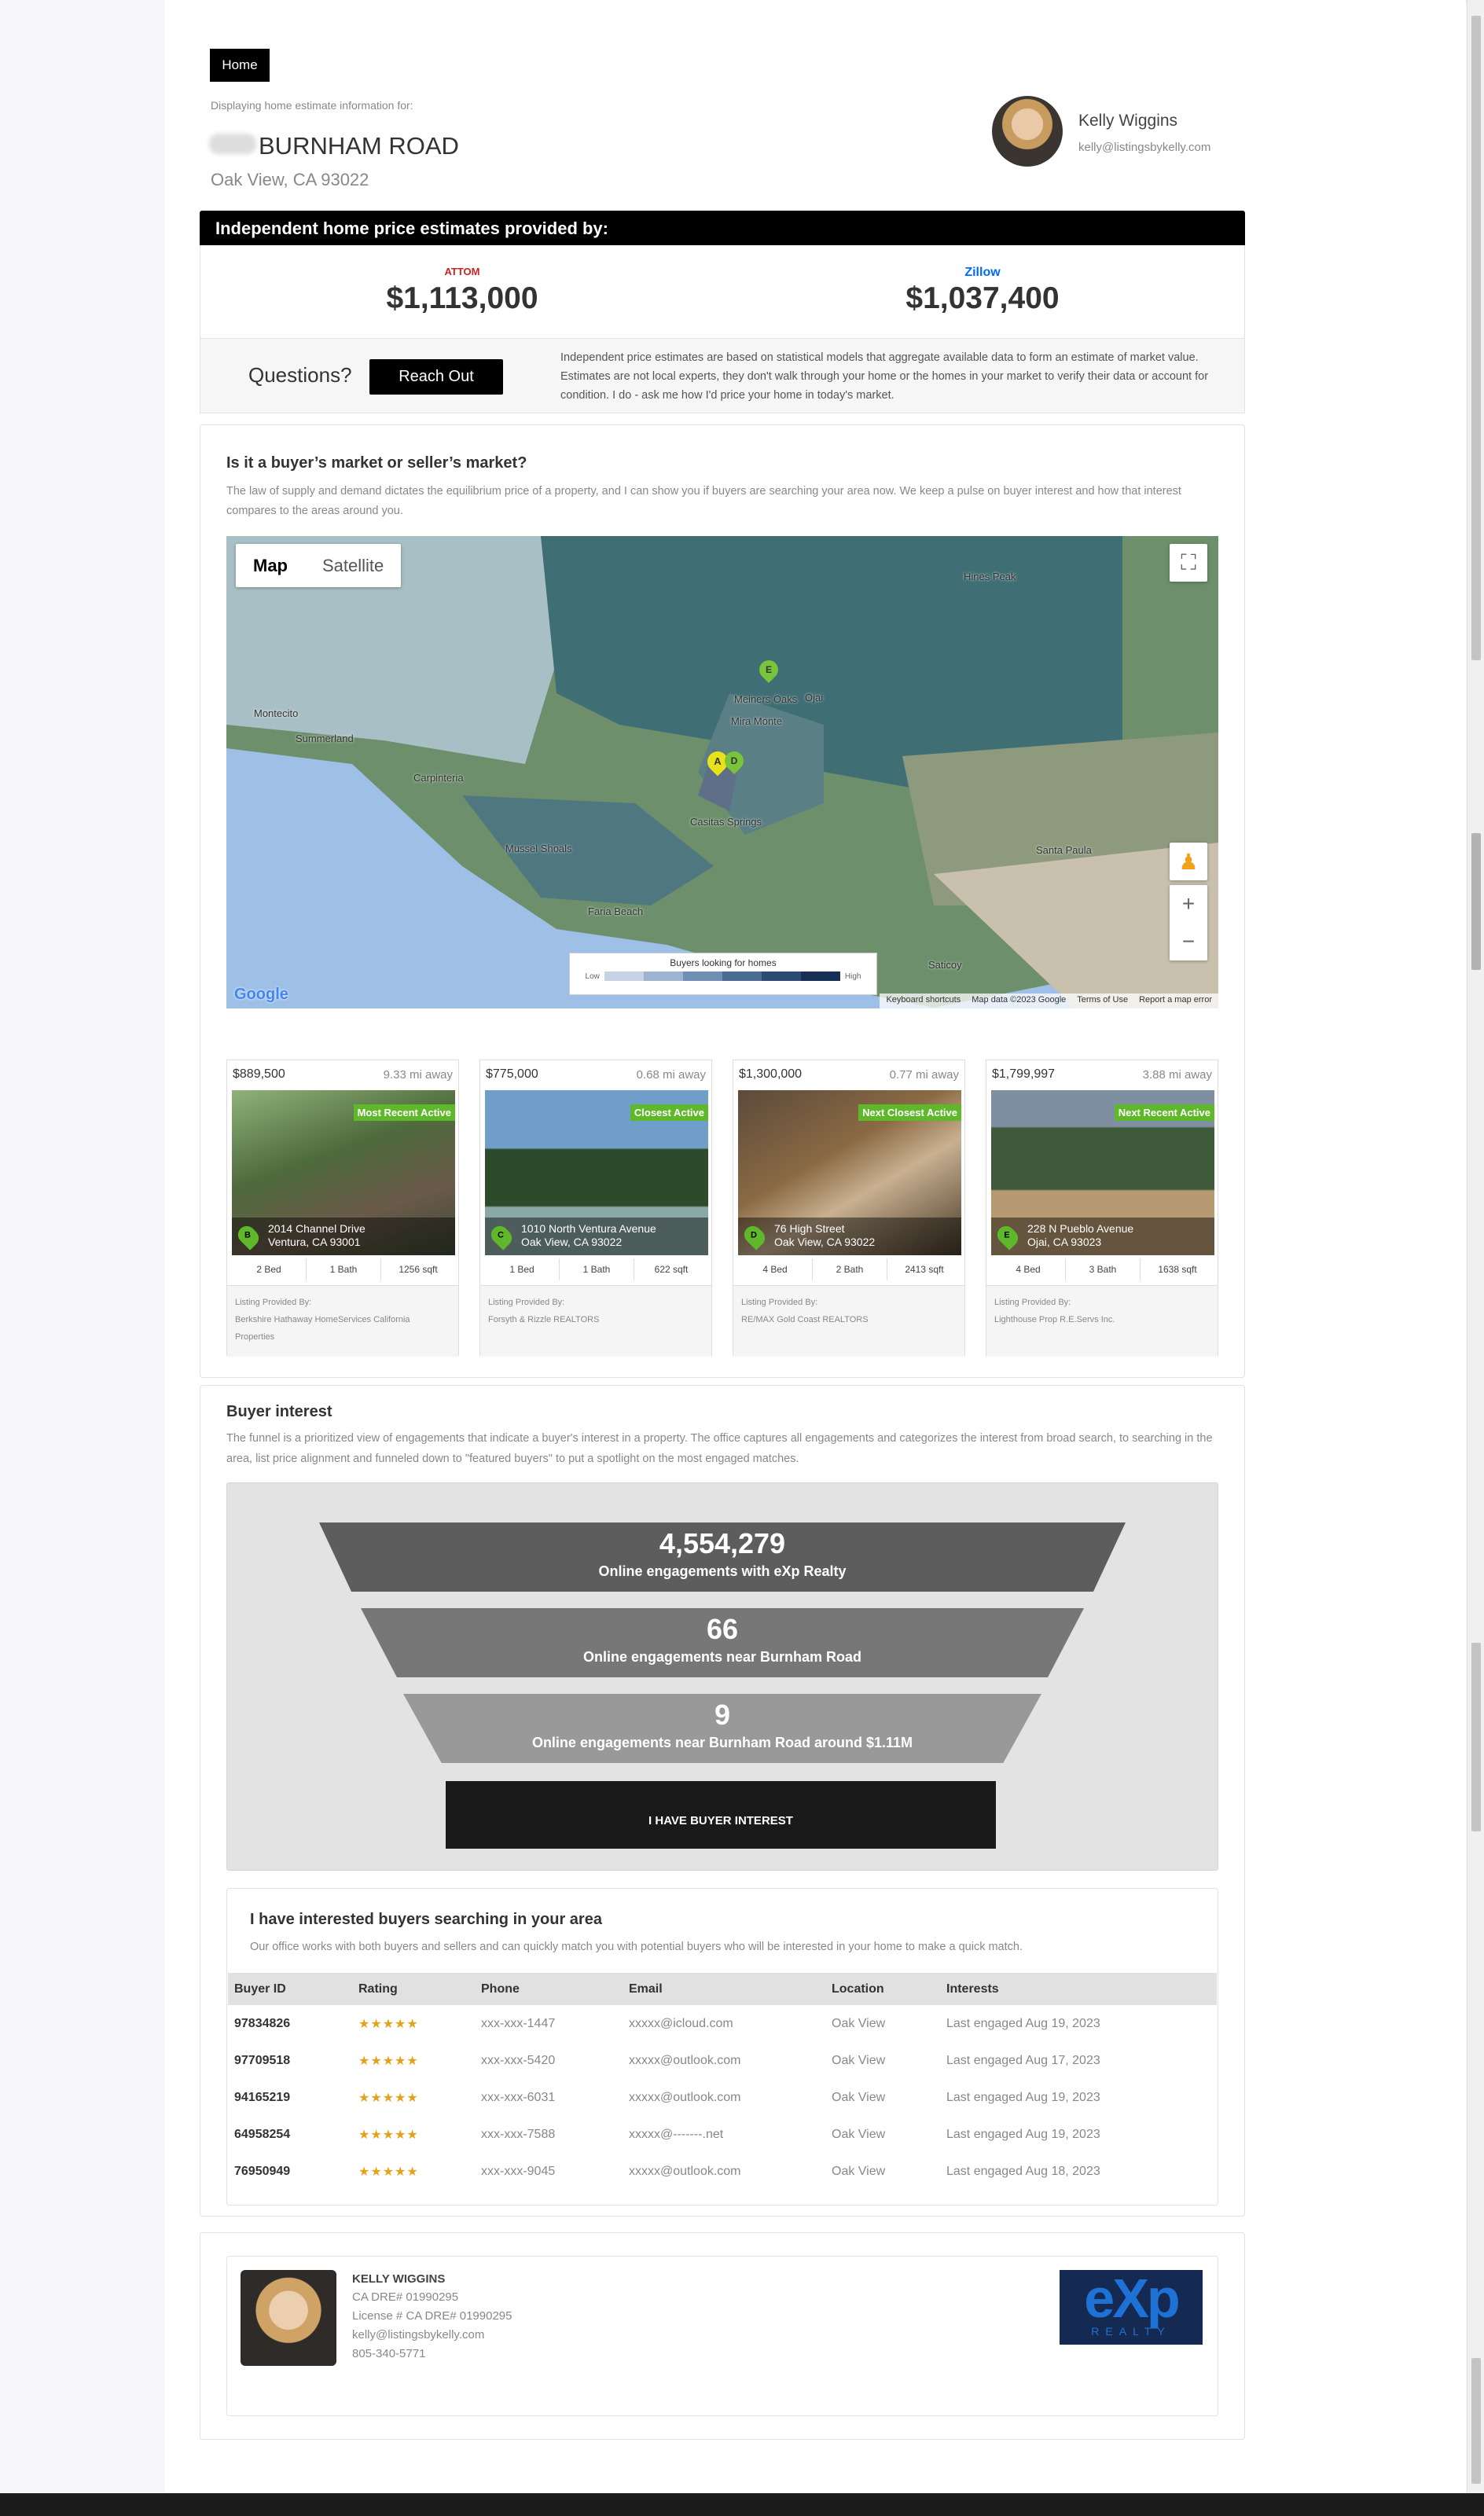 The height and width of the screenshot is (2516, 1484). What do you see at coordinates (418, 2335) in the screenshot?
I see `footer-agent-email: kelly@listingsbykelly.com` at bounding box center [418, 2335].